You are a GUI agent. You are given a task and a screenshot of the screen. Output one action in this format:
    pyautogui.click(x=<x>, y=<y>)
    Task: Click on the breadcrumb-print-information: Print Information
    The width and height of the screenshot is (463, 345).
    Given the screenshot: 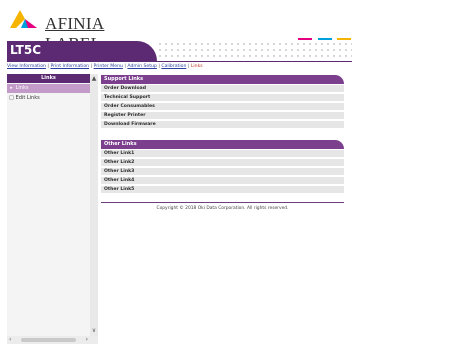 What is the action you would take?
    pyautogui.click(x=69, y=66)
    